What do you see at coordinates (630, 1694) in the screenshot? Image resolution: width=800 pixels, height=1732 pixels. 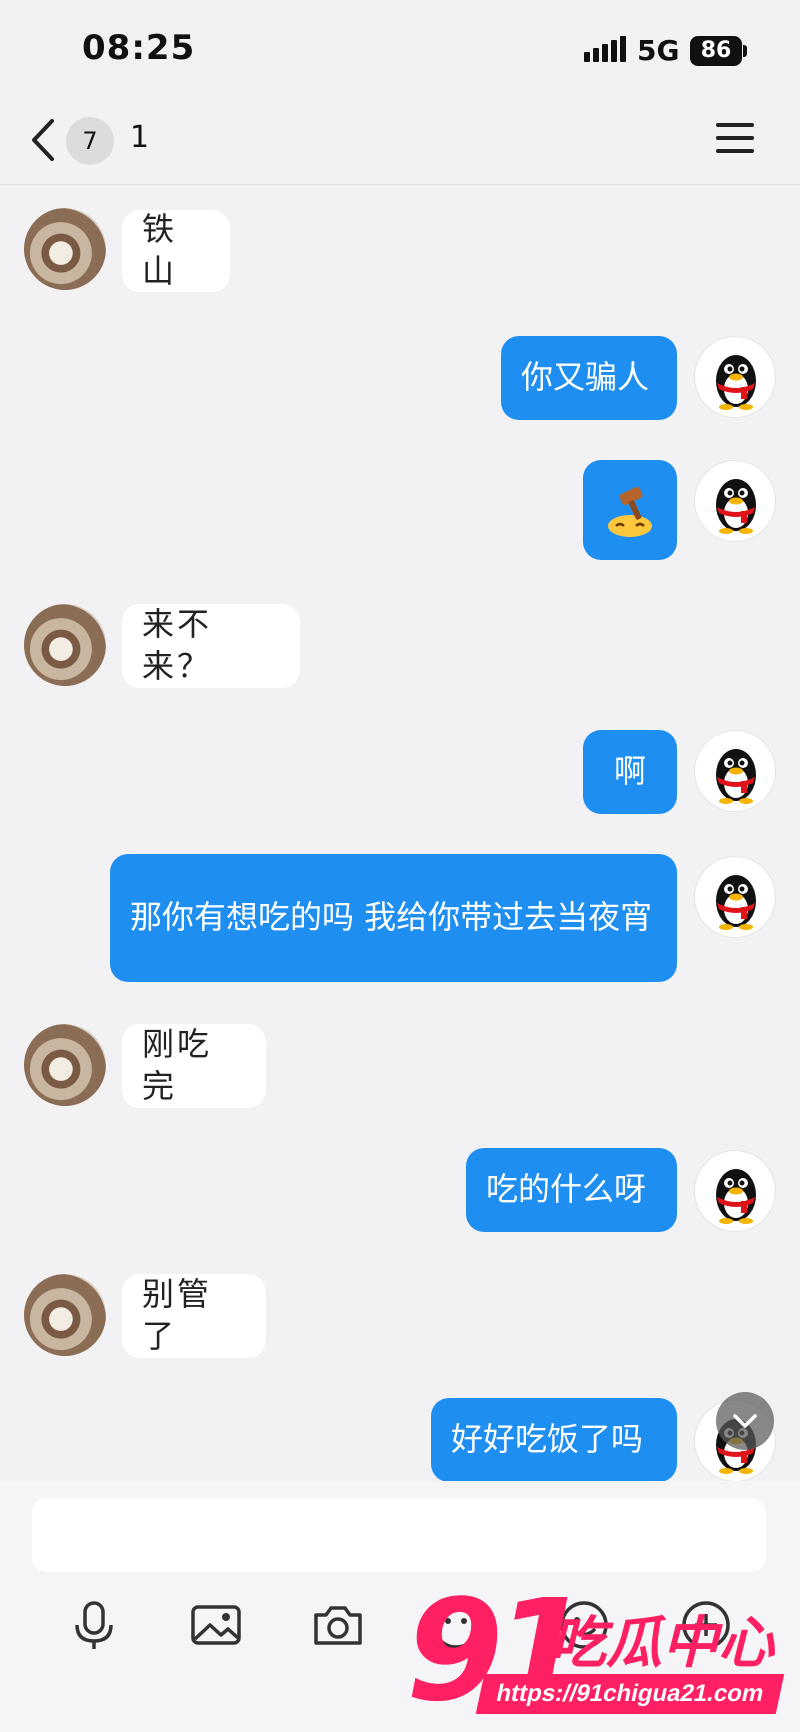 I see `watermark-url: https://91chigua21.com` at bounding box center [630, 1694].